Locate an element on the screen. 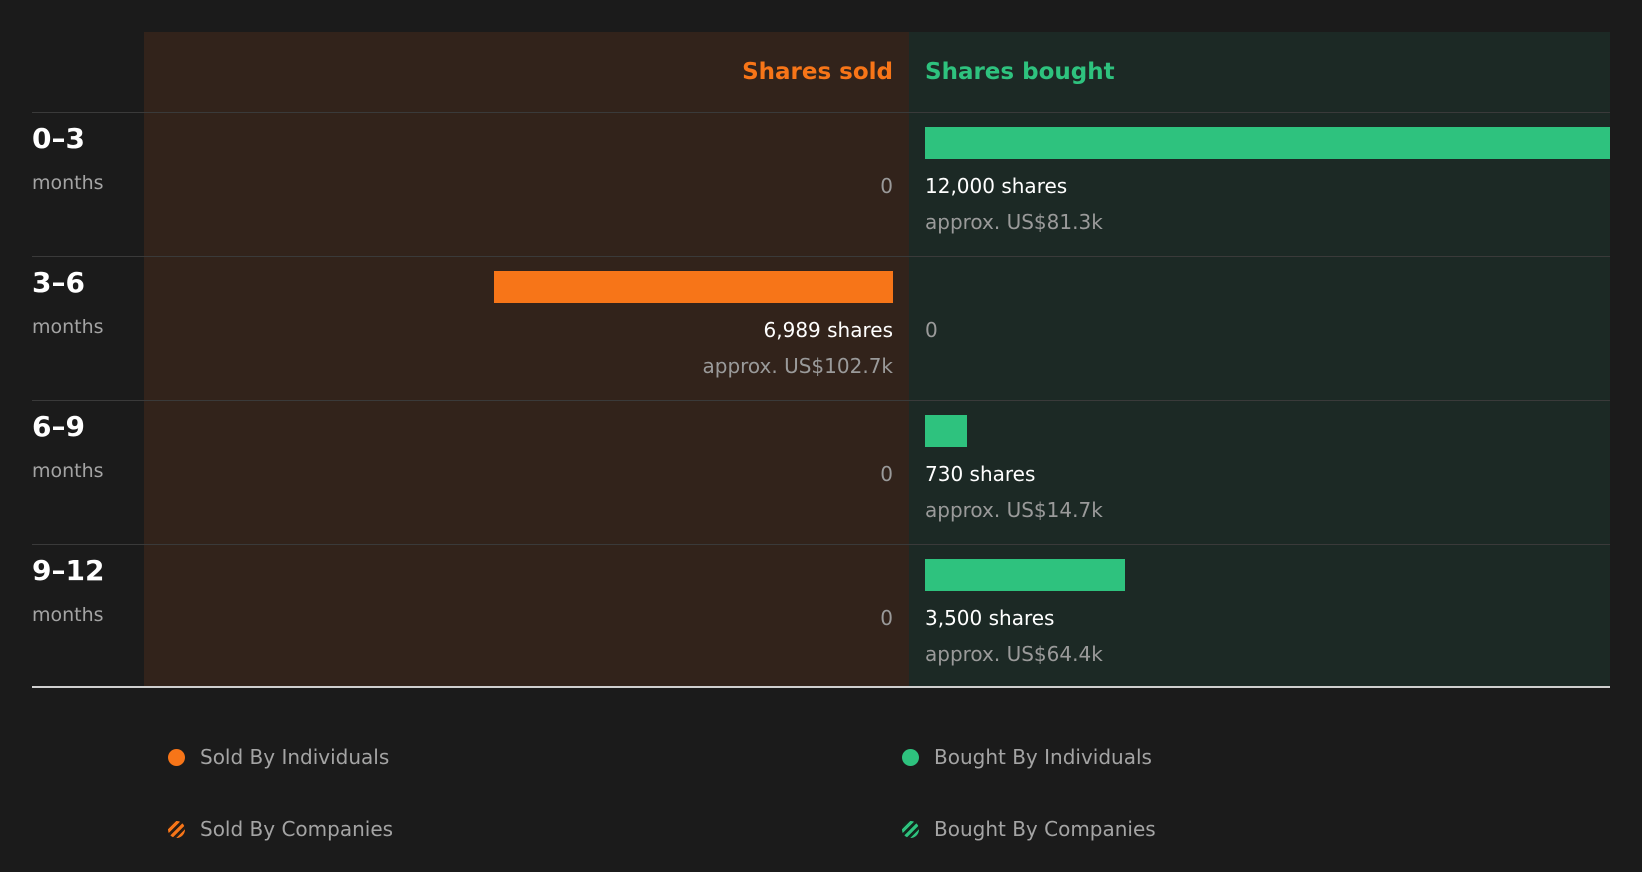 The image size is (1642, 872). bought-shares-value: 12,000 shares is located at coordinates (996, 186).